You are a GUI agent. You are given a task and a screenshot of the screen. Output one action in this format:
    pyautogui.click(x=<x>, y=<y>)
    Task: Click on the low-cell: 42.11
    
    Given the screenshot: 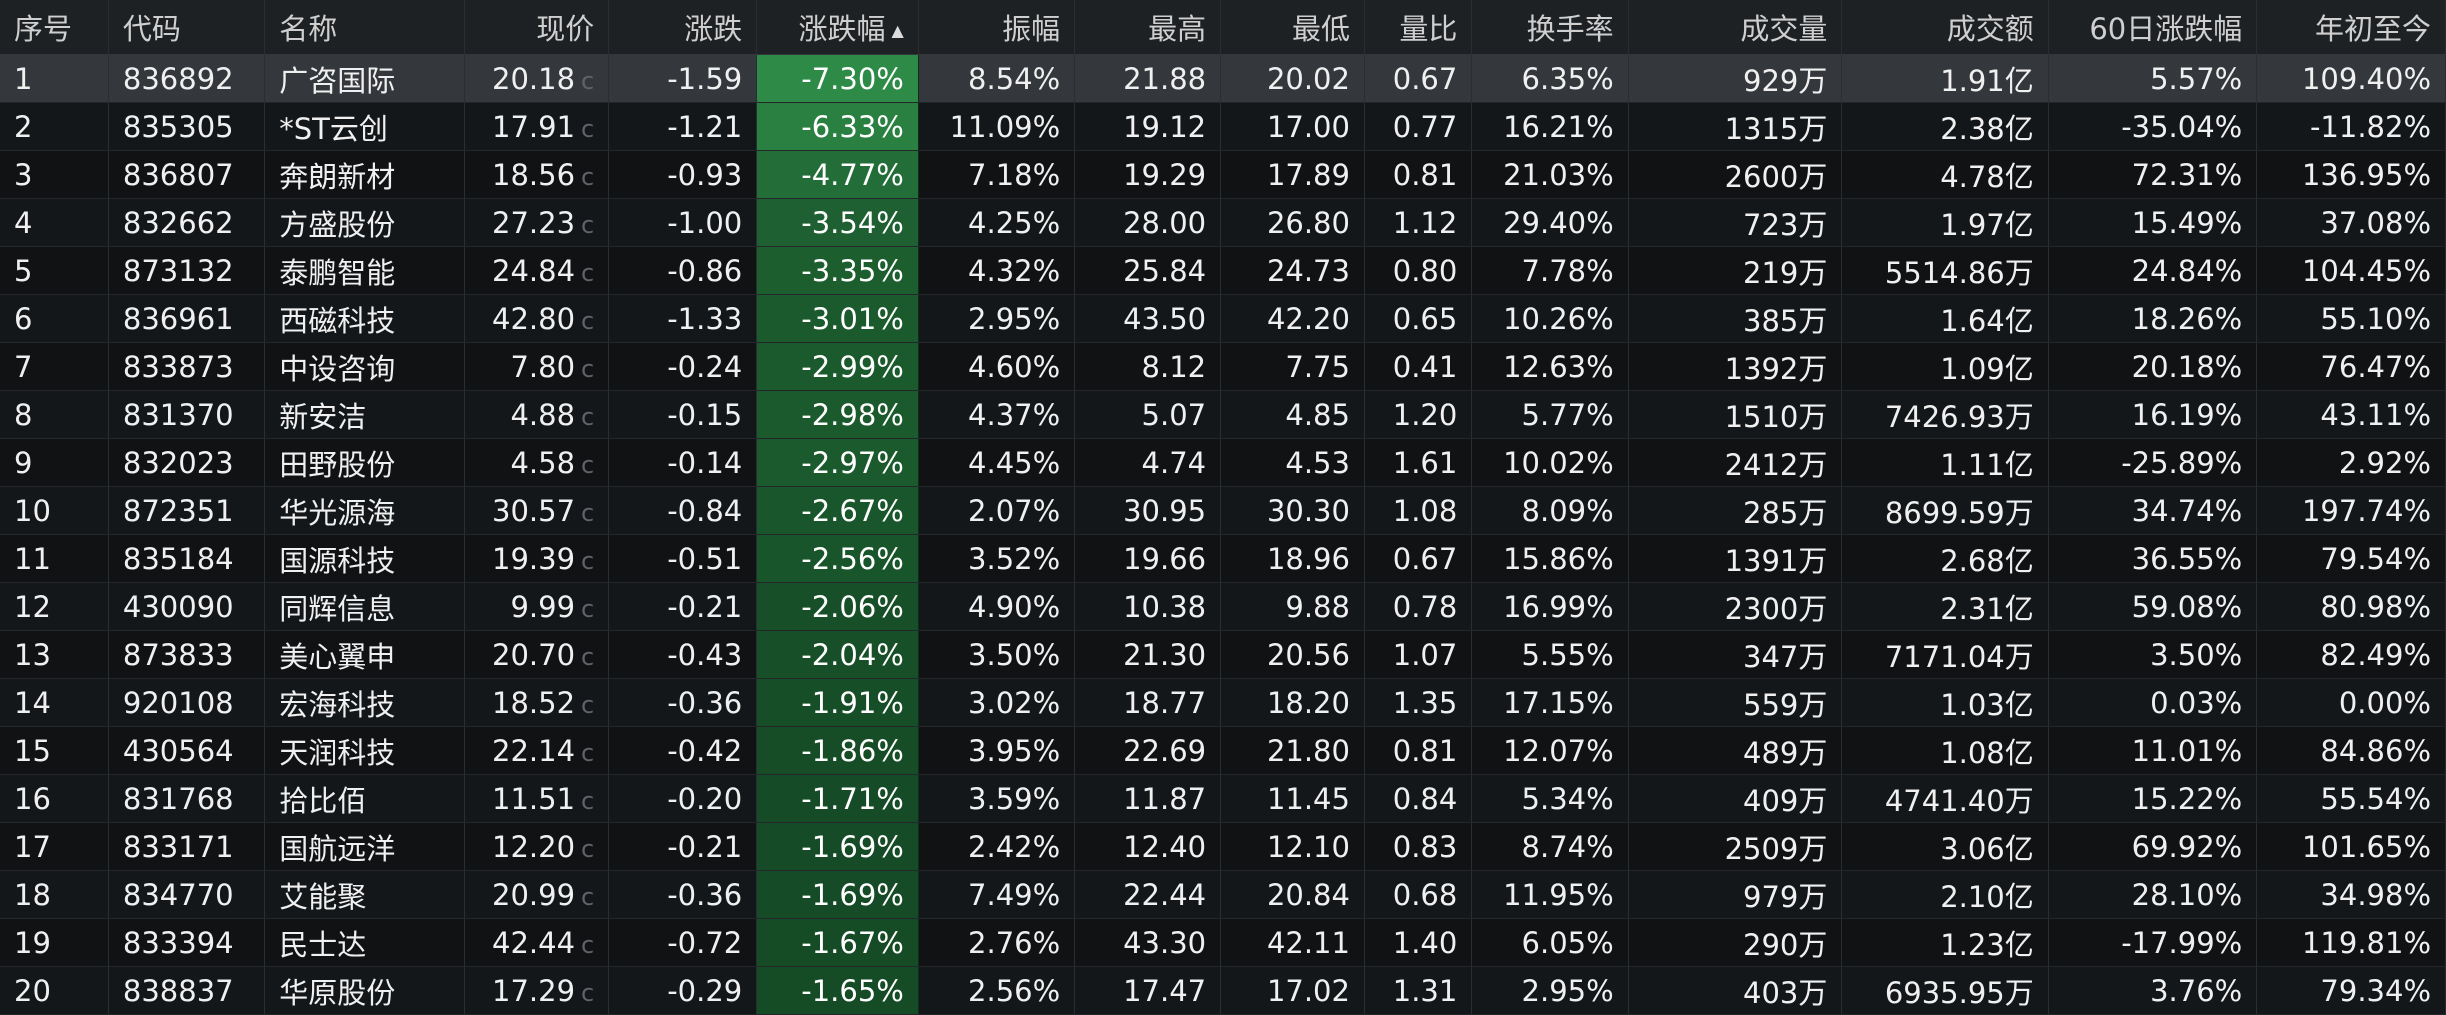 What is the action you would take?
    pyautogui.click(x=1292, y=942)
    